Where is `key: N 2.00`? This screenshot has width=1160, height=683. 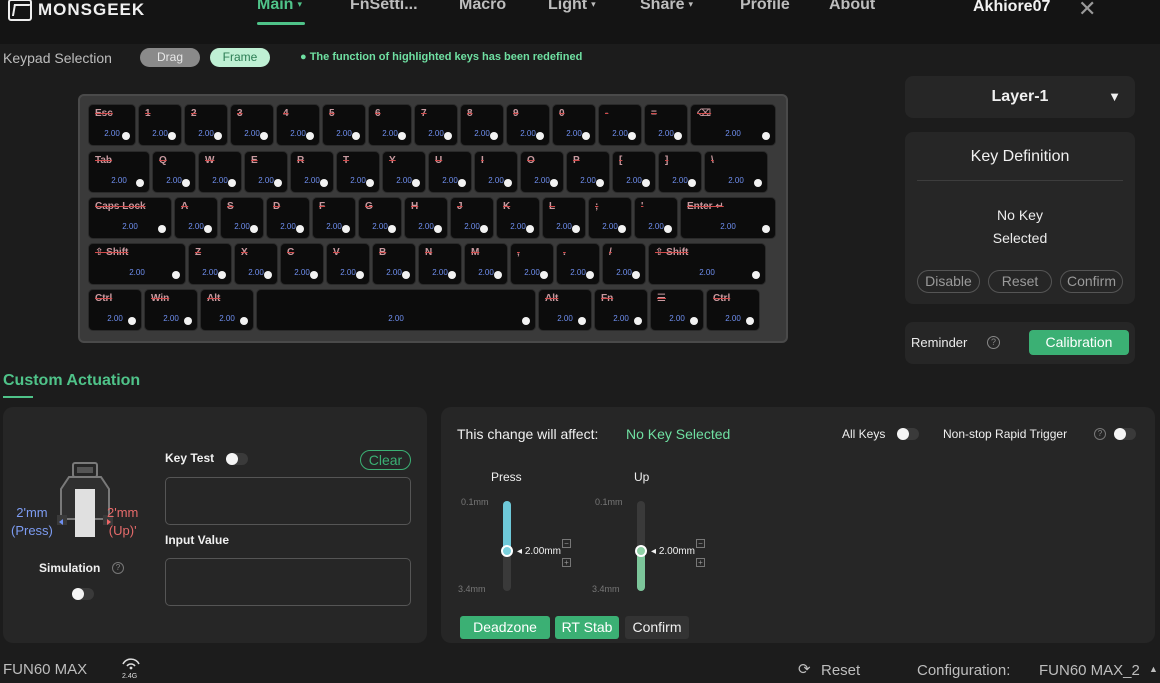 key: N 2.00 is located at coordinates (440, 264).